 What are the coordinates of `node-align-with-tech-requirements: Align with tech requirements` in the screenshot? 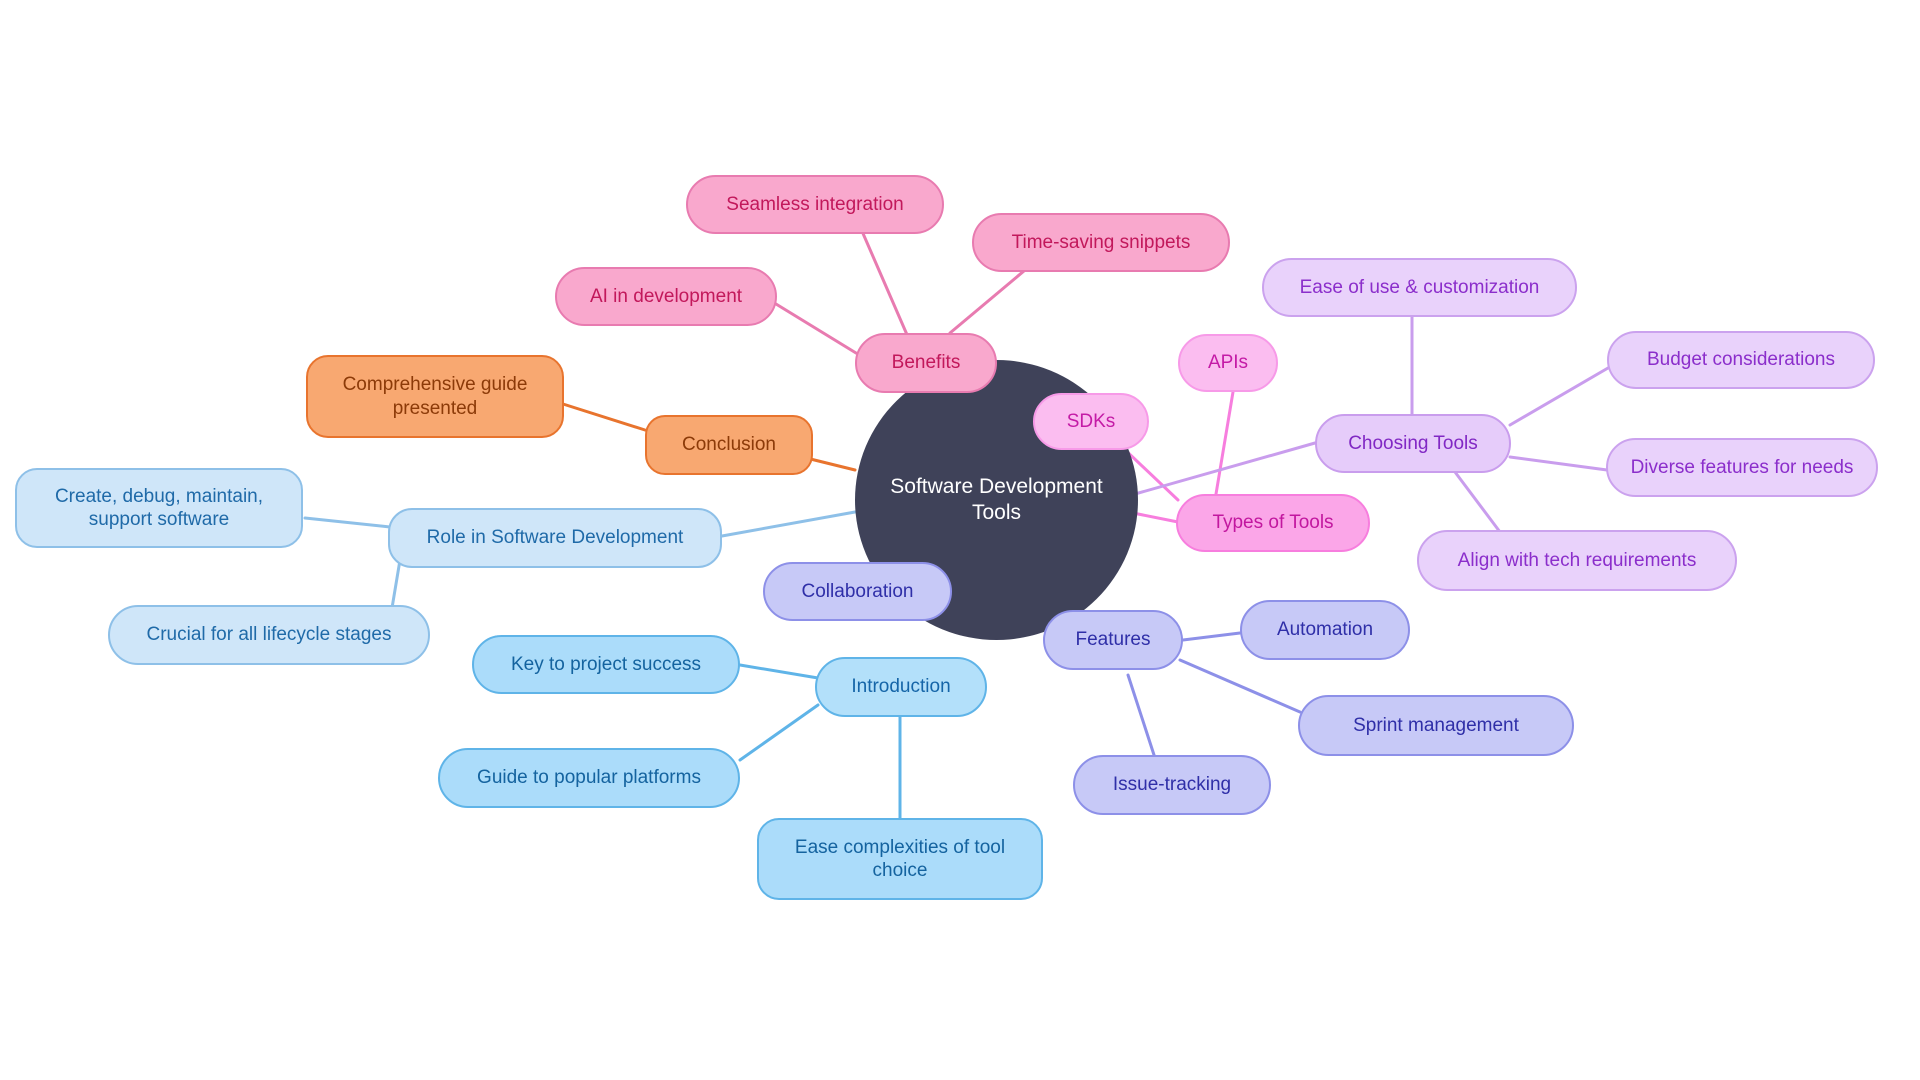 It's located at (1577, 560).